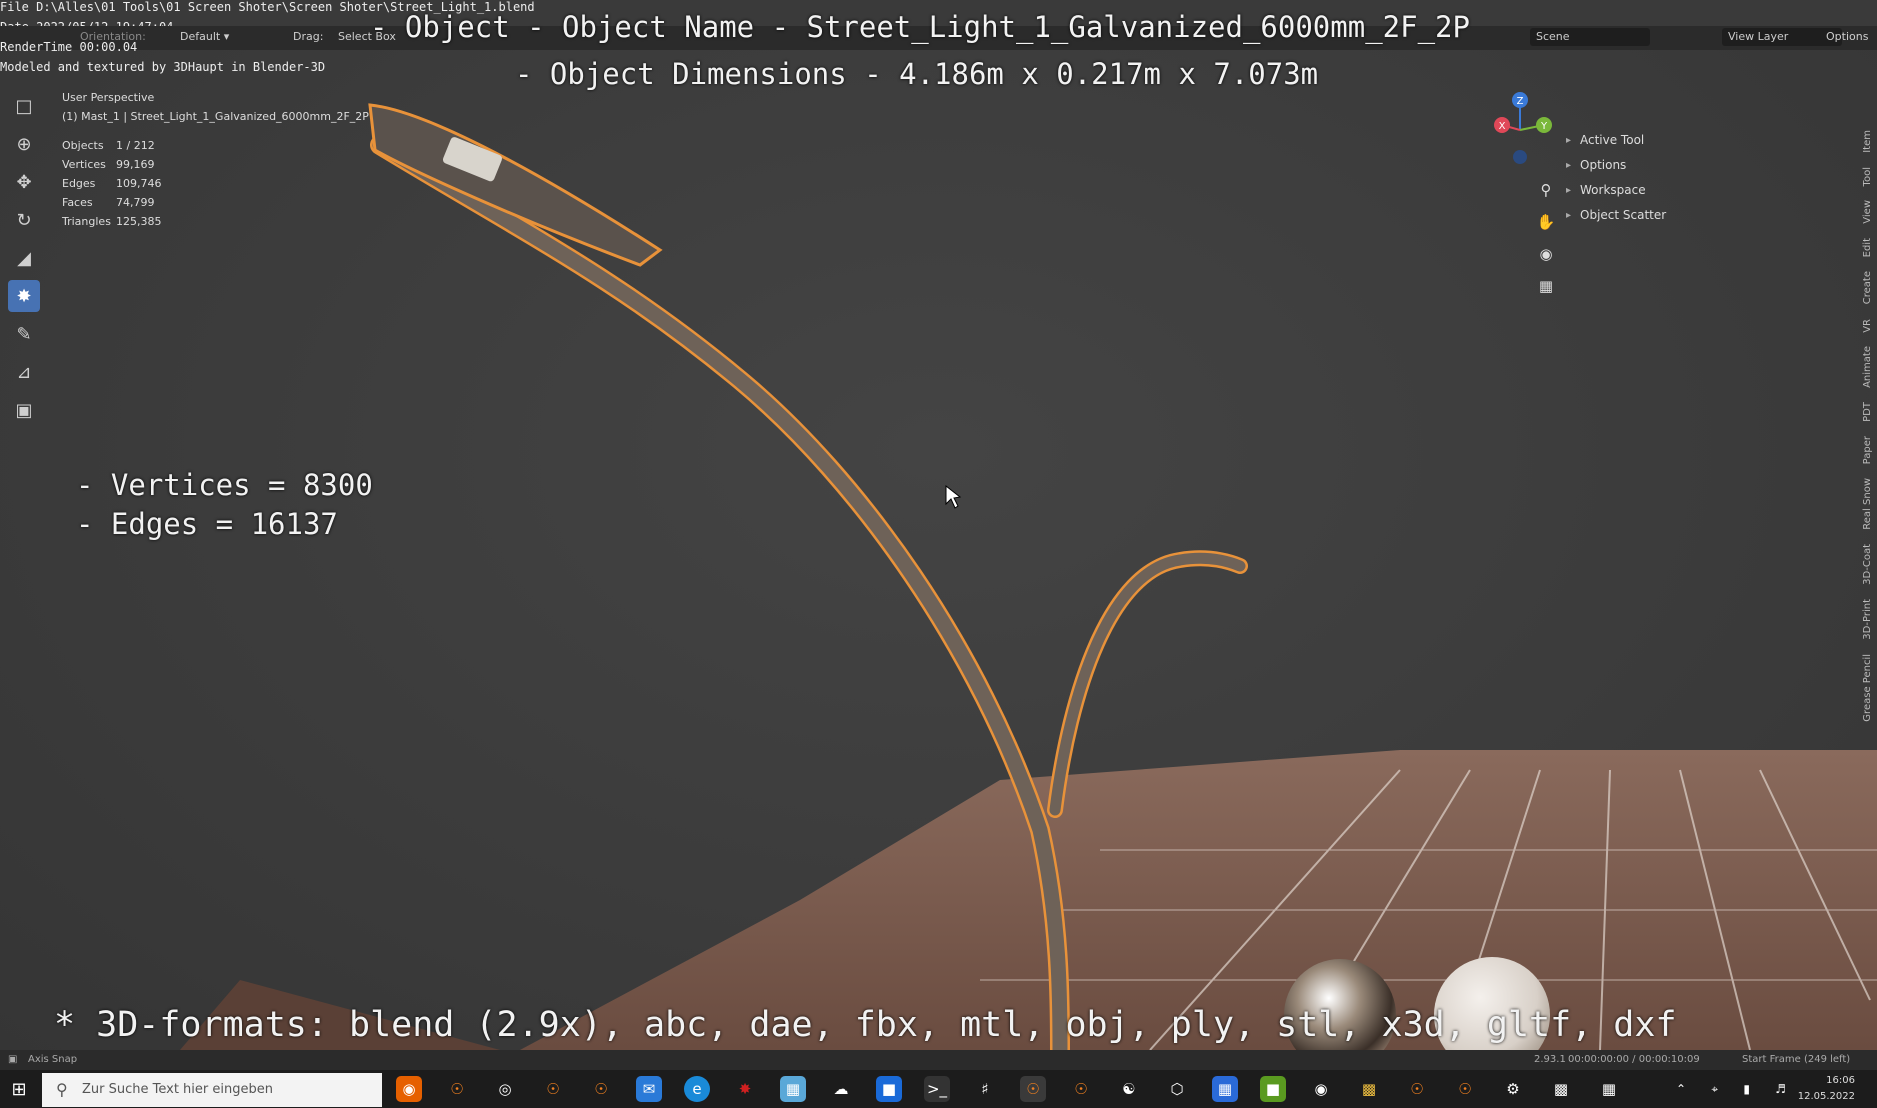 This screenshot has height=1108, width=1877. Describe the element at coordinates (53, 1059) in the screenshot. I see `axis-snap-label: Axis Snap` at that location.